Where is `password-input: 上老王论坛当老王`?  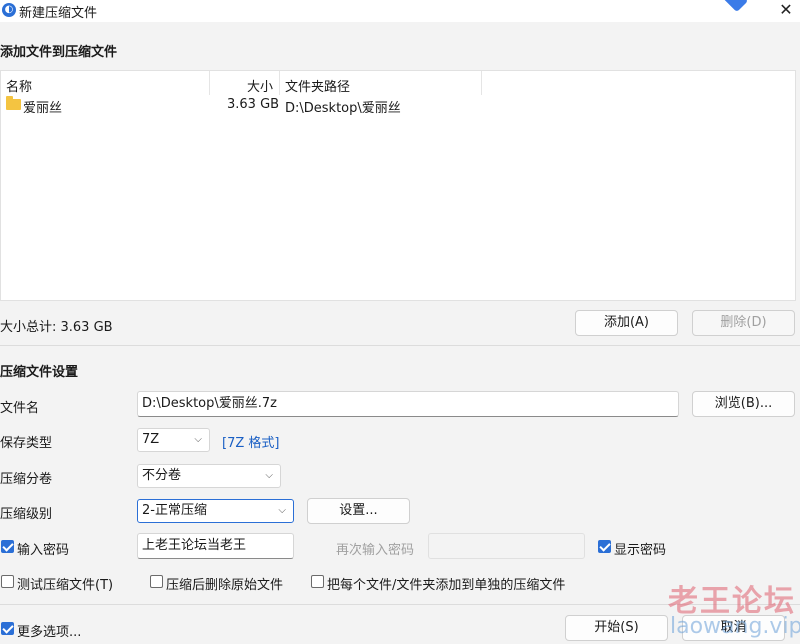 password-input: 上老王论坛当老王 is located at coordinates (215, 546).